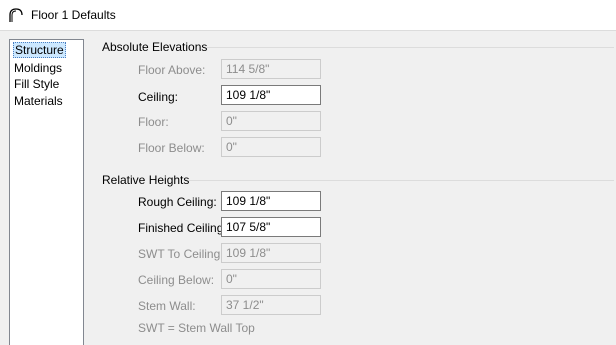 The height and width of the screenshot is (345, 616). Describe the element at coordinates (39, 50) in the screenshot. I see `nav-item-structure: Structure` at that location.